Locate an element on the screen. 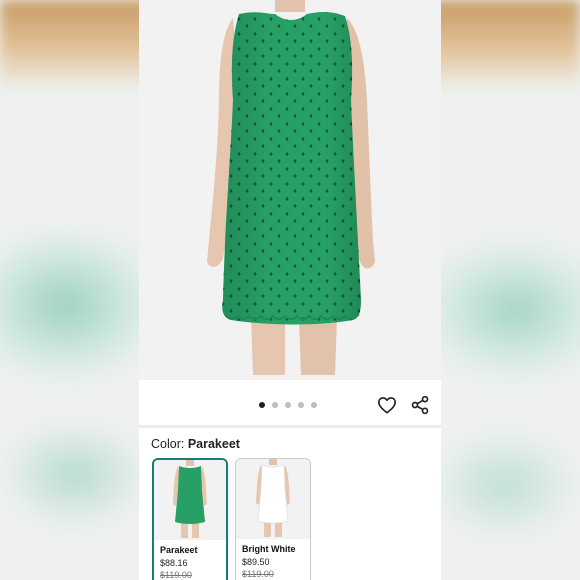 The width and height of the screenshot is (580, 580). swatch-price: $88.16 is located at coordinates (174, 563).